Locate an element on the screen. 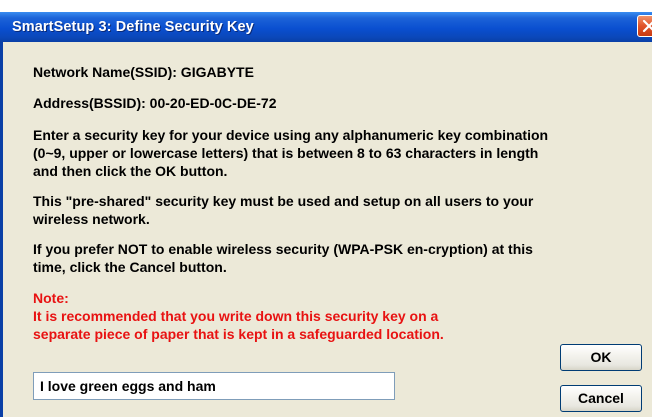 The height and width of the screenshot is (417, 652). ok-button: OK is located at coordinates (601, 357).